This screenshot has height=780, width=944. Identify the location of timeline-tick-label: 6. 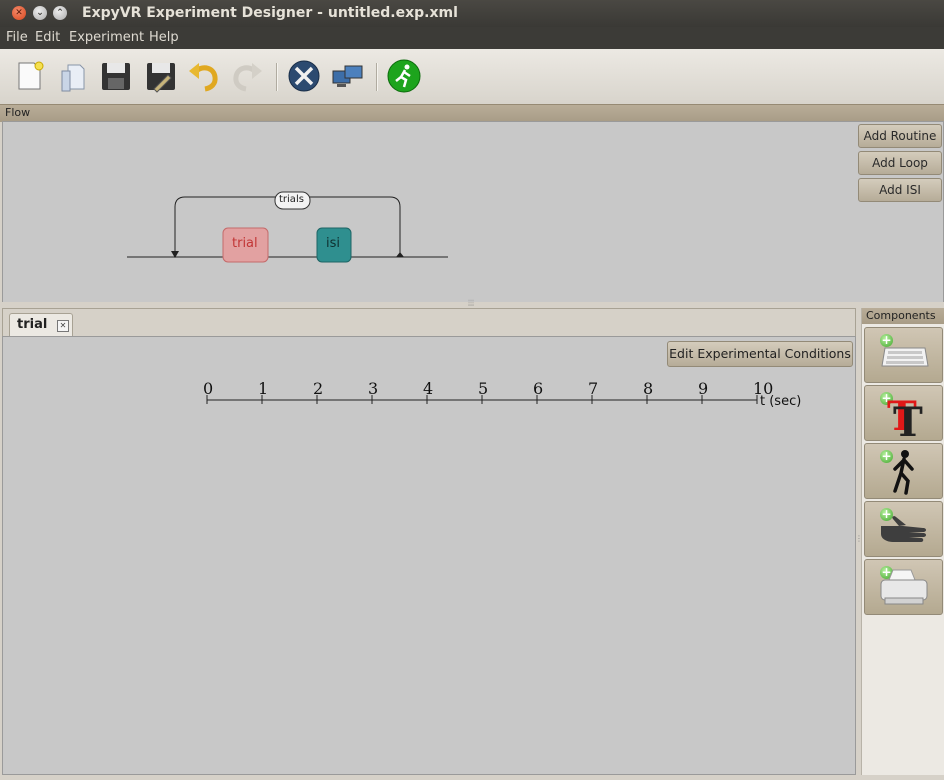
(538, 388).